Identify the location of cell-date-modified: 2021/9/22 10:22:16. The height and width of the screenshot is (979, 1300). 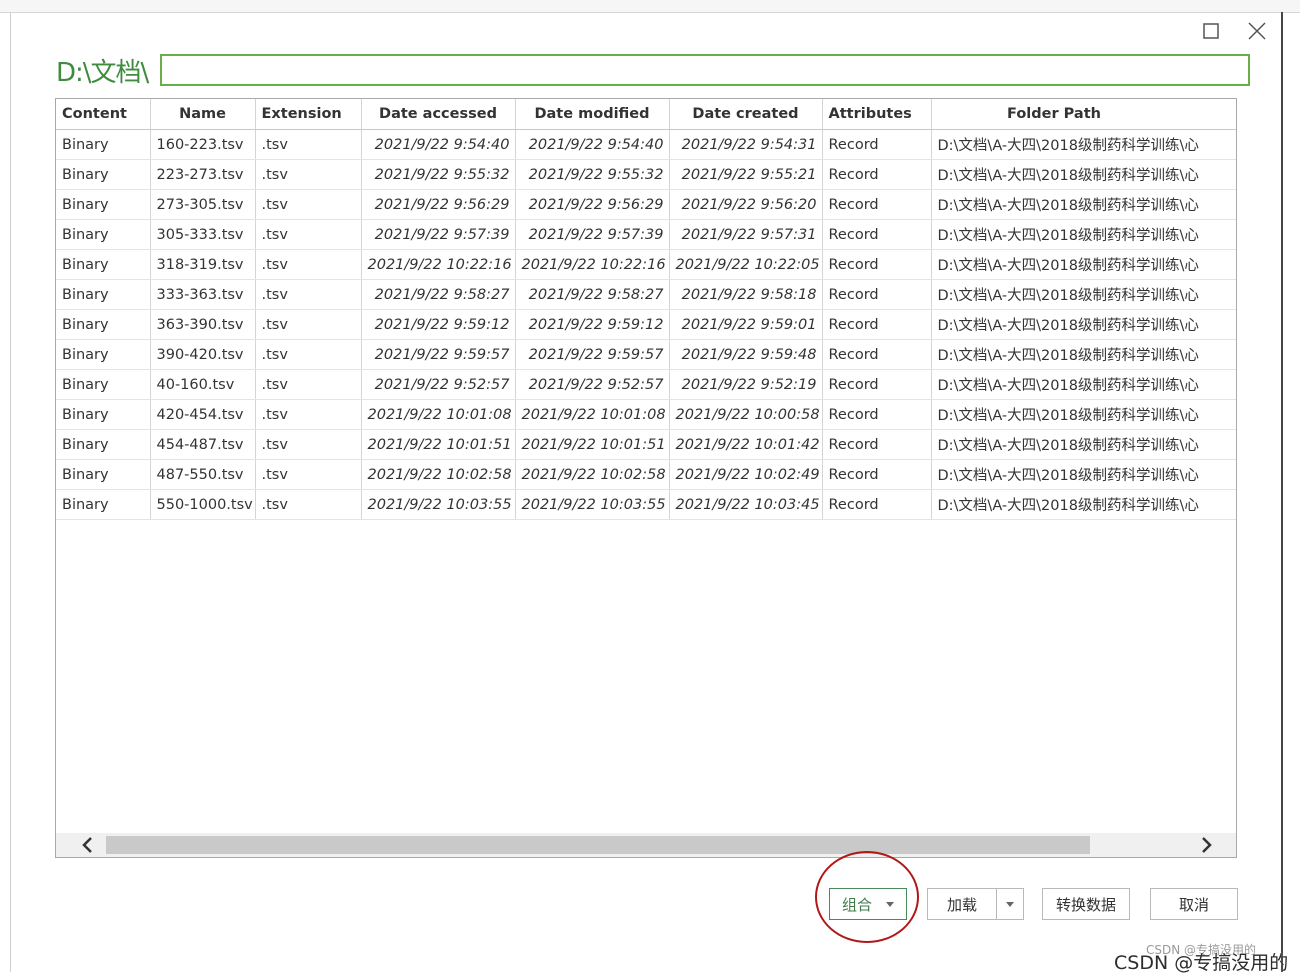
(592, 264).